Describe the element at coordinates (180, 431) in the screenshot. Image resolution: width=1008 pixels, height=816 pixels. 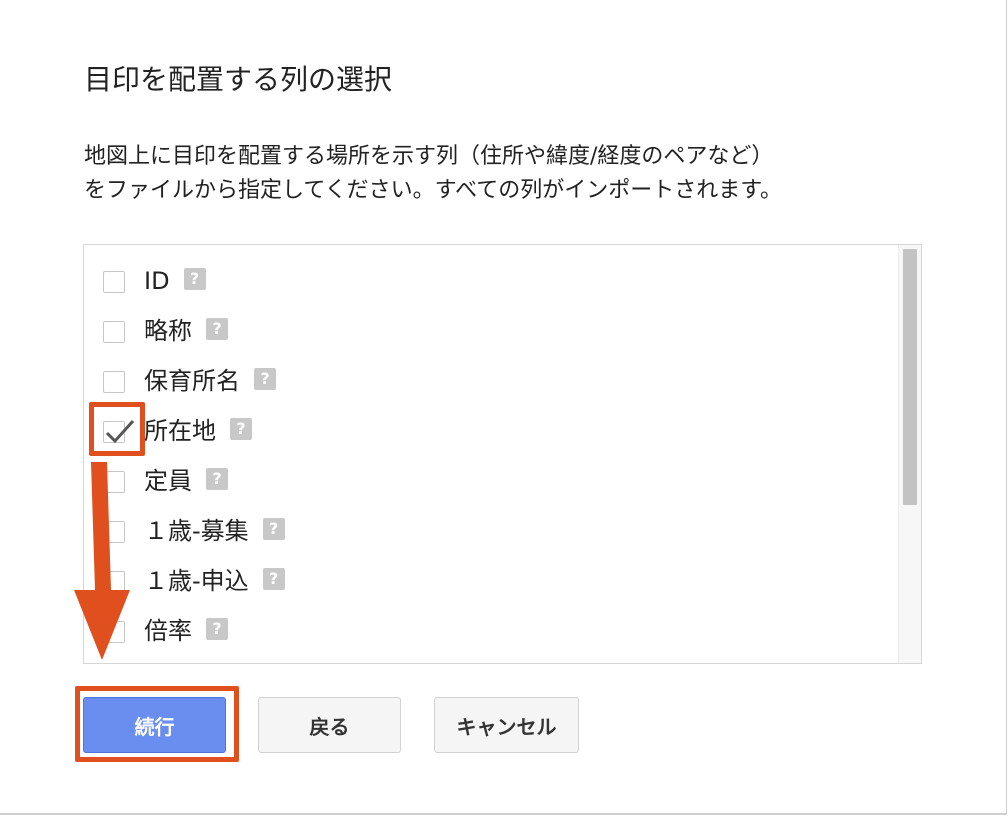
I see `column-label: 所在地` at that location.